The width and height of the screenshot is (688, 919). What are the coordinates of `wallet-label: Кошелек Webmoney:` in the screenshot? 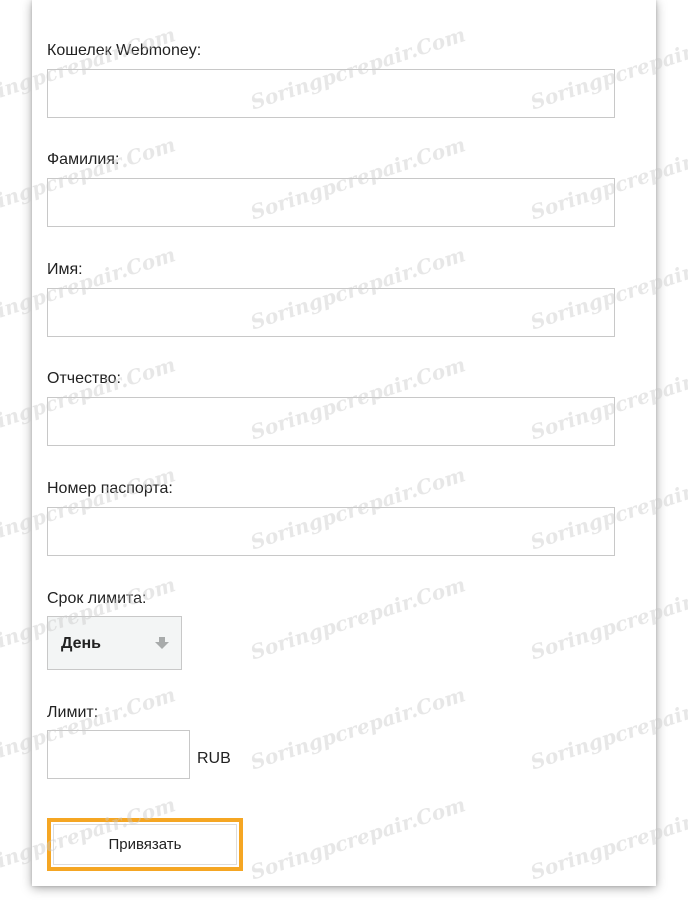 It's located at (124, 50).